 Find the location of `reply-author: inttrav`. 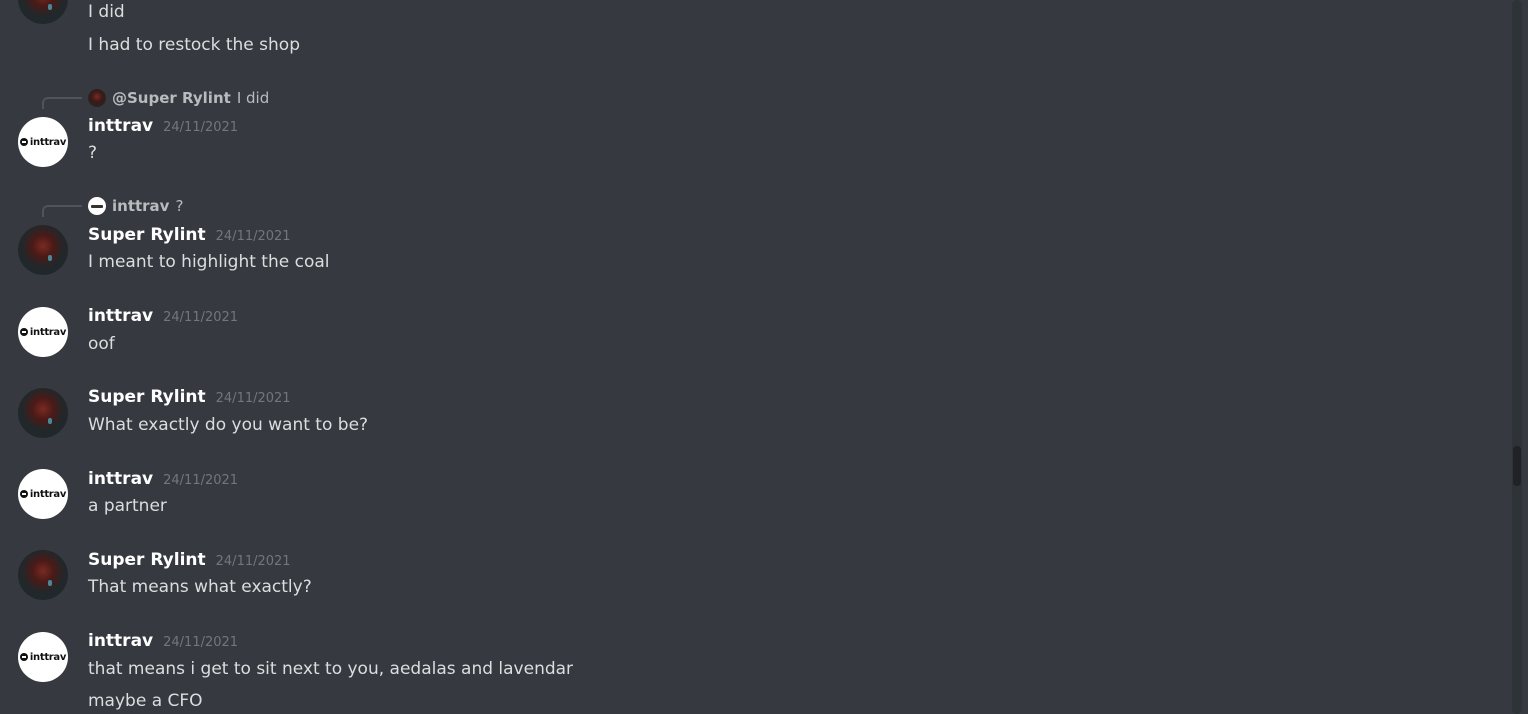

reply-author: inttrav is located at coordinates (140, 206).